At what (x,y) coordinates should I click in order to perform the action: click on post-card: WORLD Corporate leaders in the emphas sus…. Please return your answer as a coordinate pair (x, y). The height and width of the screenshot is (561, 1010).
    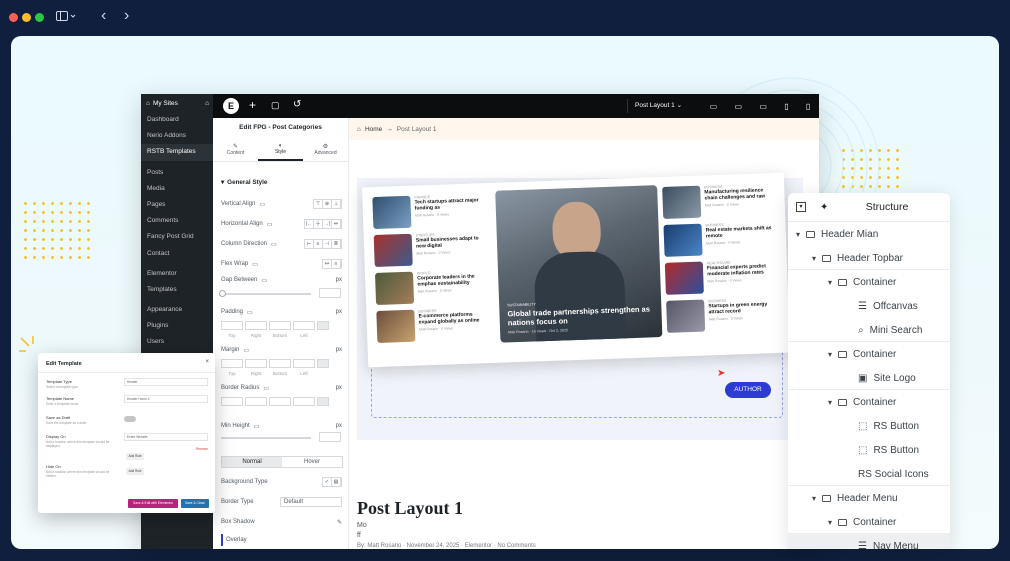
    Looking at the image, I should click on (430, 287).